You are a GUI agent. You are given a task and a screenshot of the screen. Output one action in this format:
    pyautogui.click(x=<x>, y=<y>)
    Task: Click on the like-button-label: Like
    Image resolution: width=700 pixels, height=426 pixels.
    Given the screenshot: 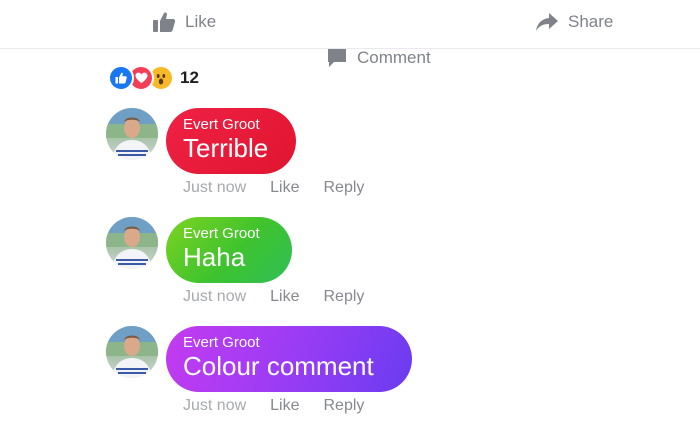 What is the action you would take?
    pyautogui.click(x=201, y=21)
    